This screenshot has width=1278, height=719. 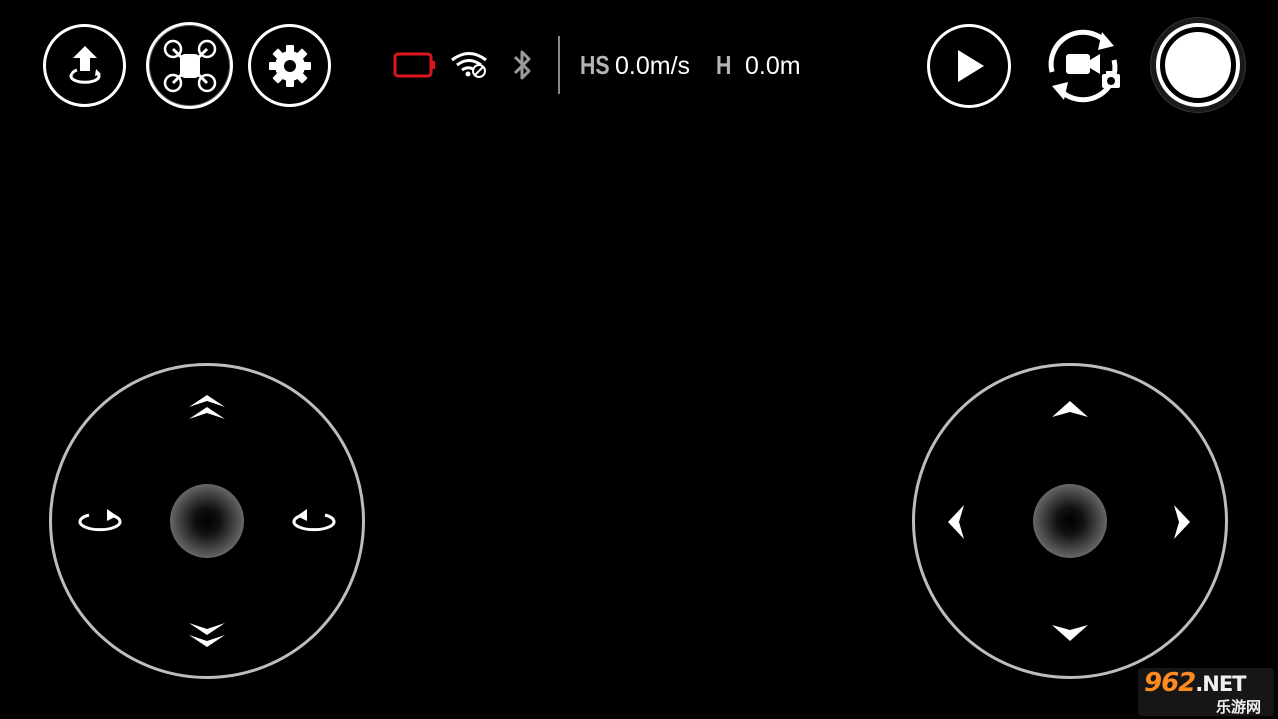 What do you see at coordinates (1239, 707) in the screenshot?
I see `watermark-subtitle: 乐游网` at bounding box center [1239, 707].